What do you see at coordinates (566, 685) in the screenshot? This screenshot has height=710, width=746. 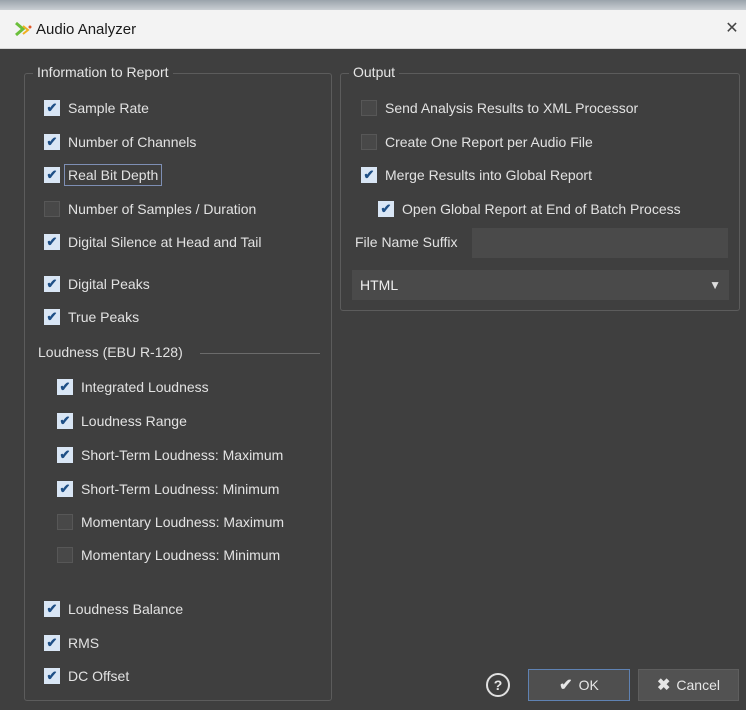 I see `checkmark-icon: ✔` at bounding box center [566, 685].